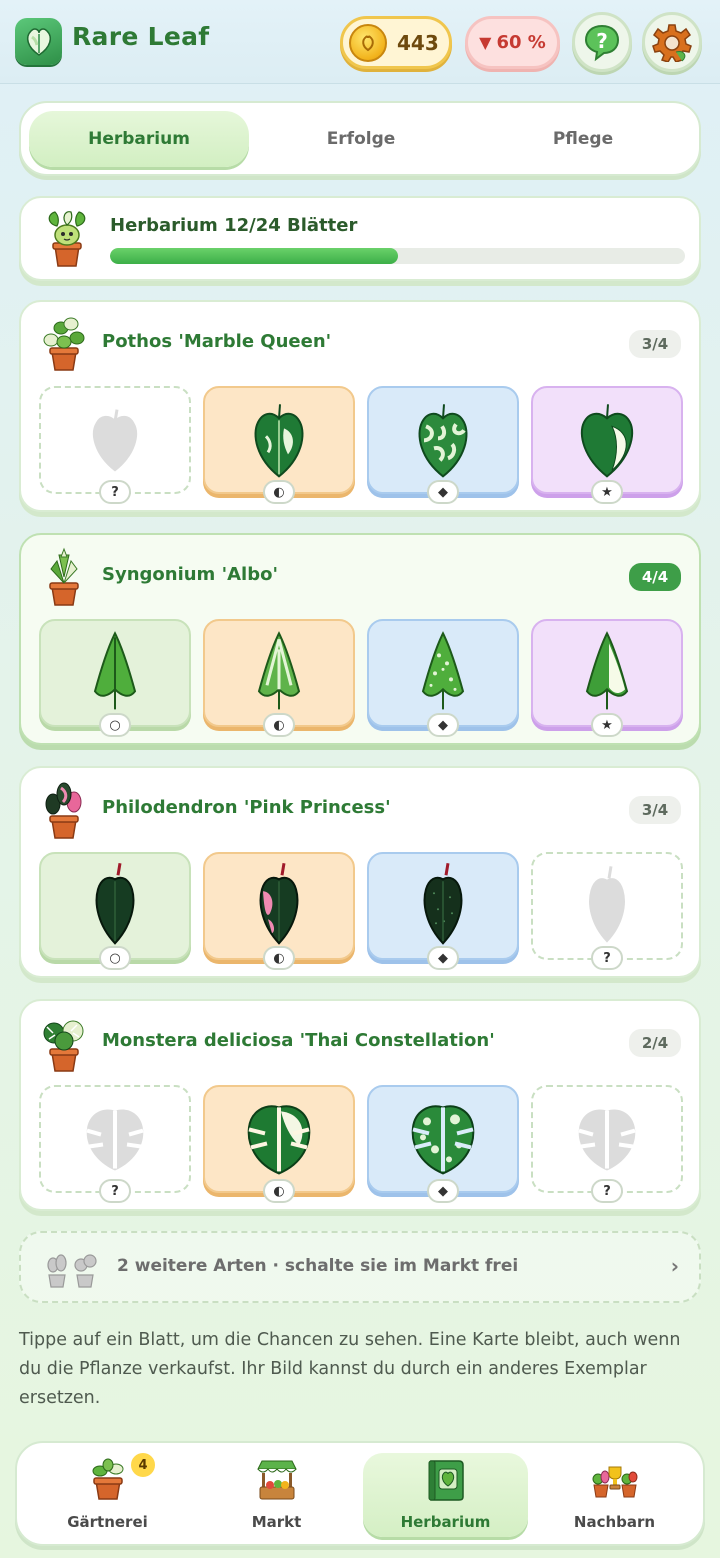 This screenshot has width=720, height=1558. Describe the element at coordinates (143, 1465) in the screenshot. I see `notification-badge: 4` at that location.